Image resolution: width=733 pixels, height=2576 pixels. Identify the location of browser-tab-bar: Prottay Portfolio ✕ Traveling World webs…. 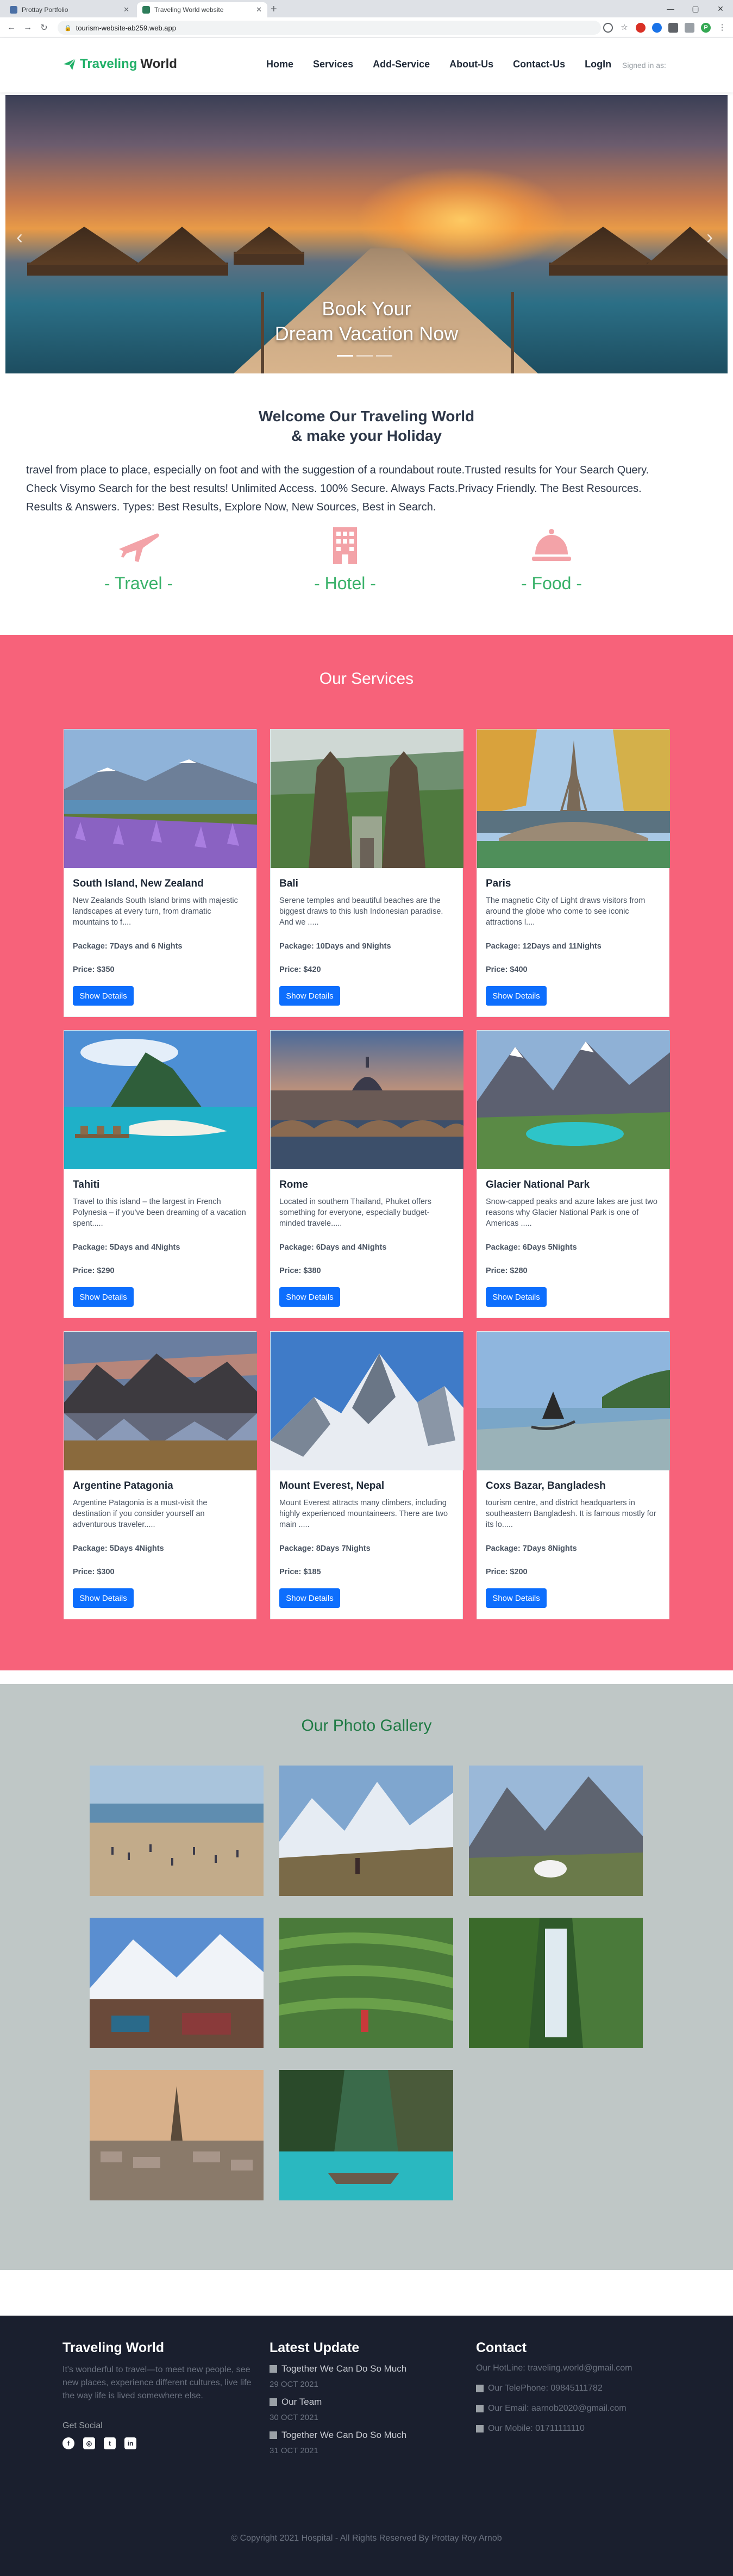
(366, 8).